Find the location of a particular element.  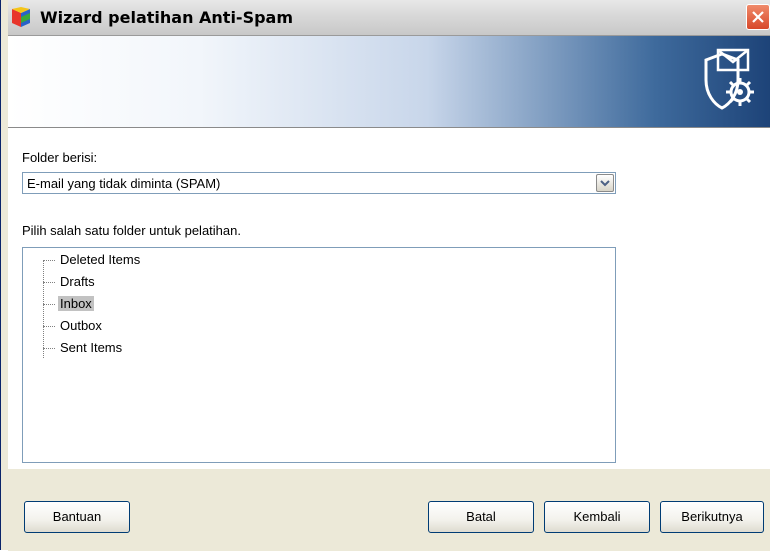

back-button: Kembali is located at coordinates (597, 517).